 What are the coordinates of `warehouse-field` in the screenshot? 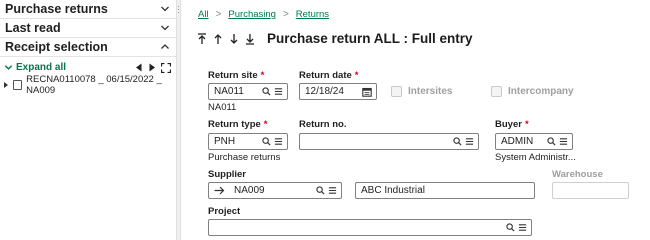 It's located at (590, 190).